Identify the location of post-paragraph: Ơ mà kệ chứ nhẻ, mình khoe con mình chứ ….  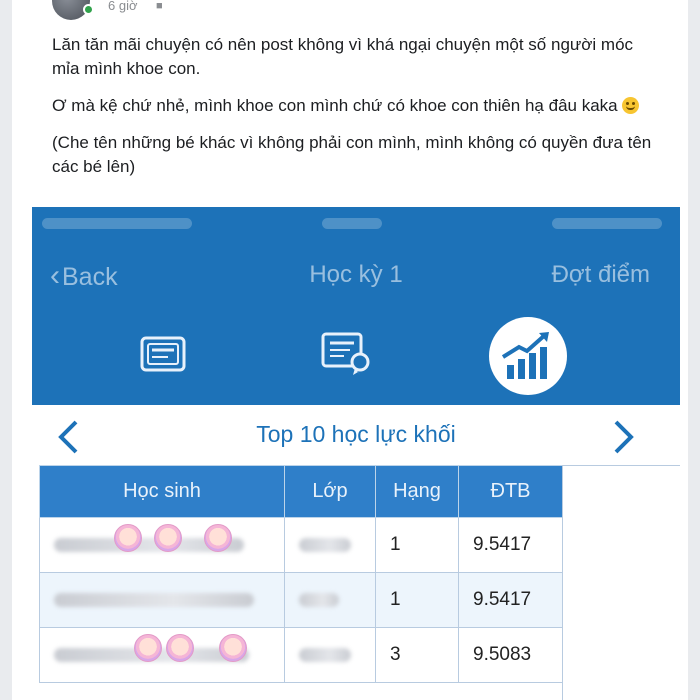
(335, 105).